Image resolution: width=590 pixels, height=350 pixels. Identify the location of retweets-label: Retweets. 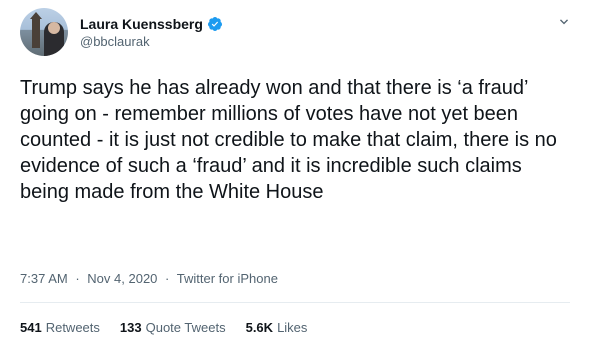
(72, 327).